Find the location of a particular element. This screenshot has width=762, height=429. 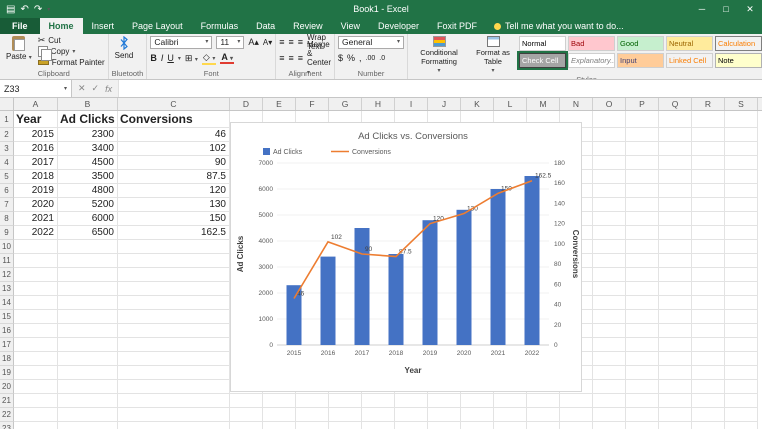

cell-C4: 90 is located at coordinates (174, 163).